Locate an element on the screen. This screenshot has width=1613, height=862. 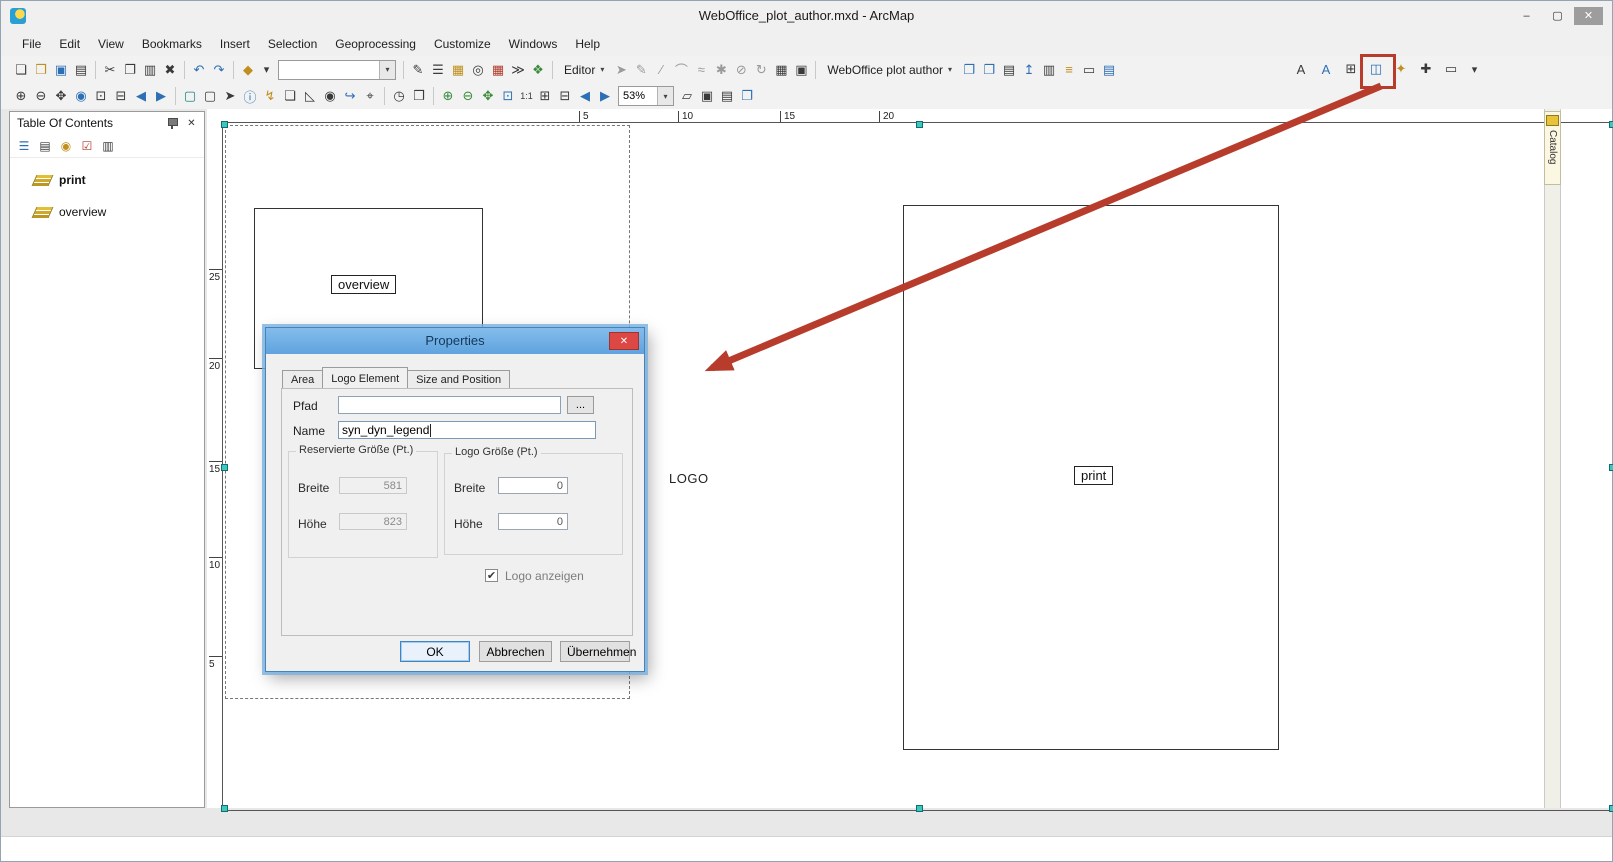
find-icon: ◉ is located at coordinates (330, 96).